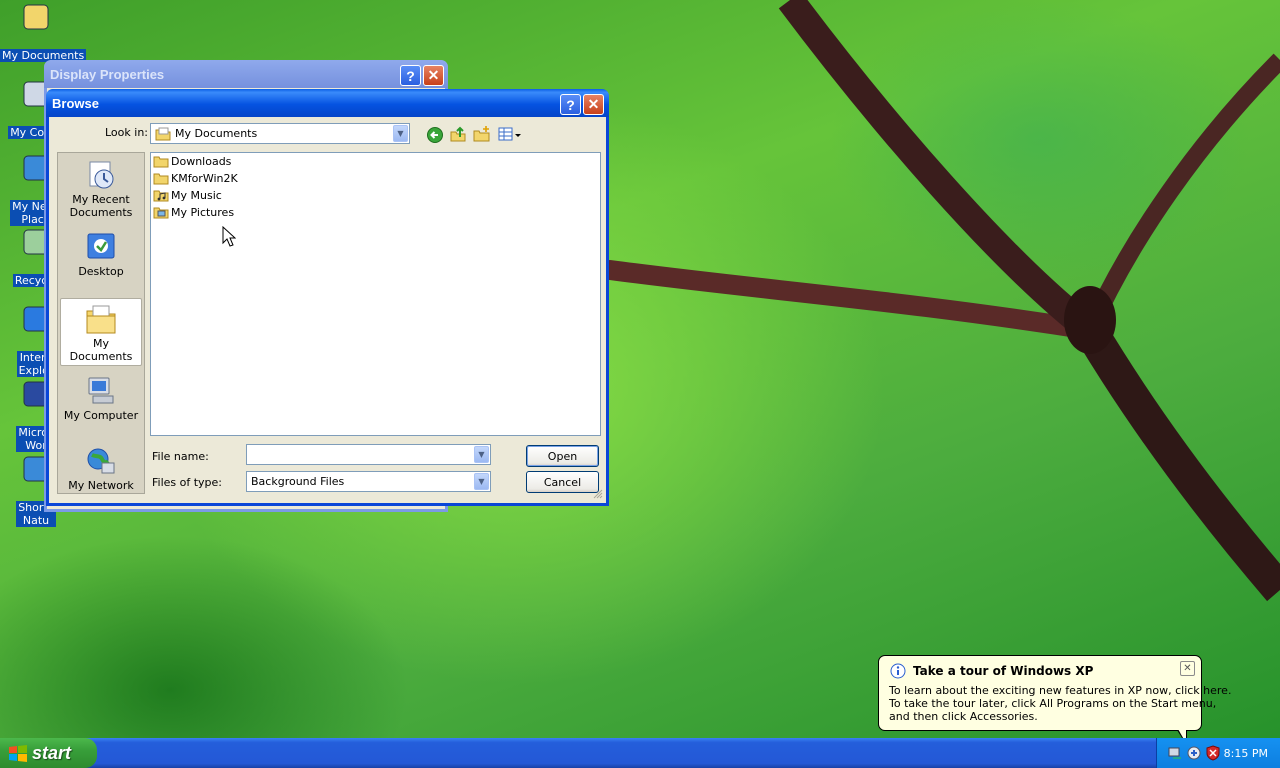  I want to click on music-folder-icon, so click(161, 196).